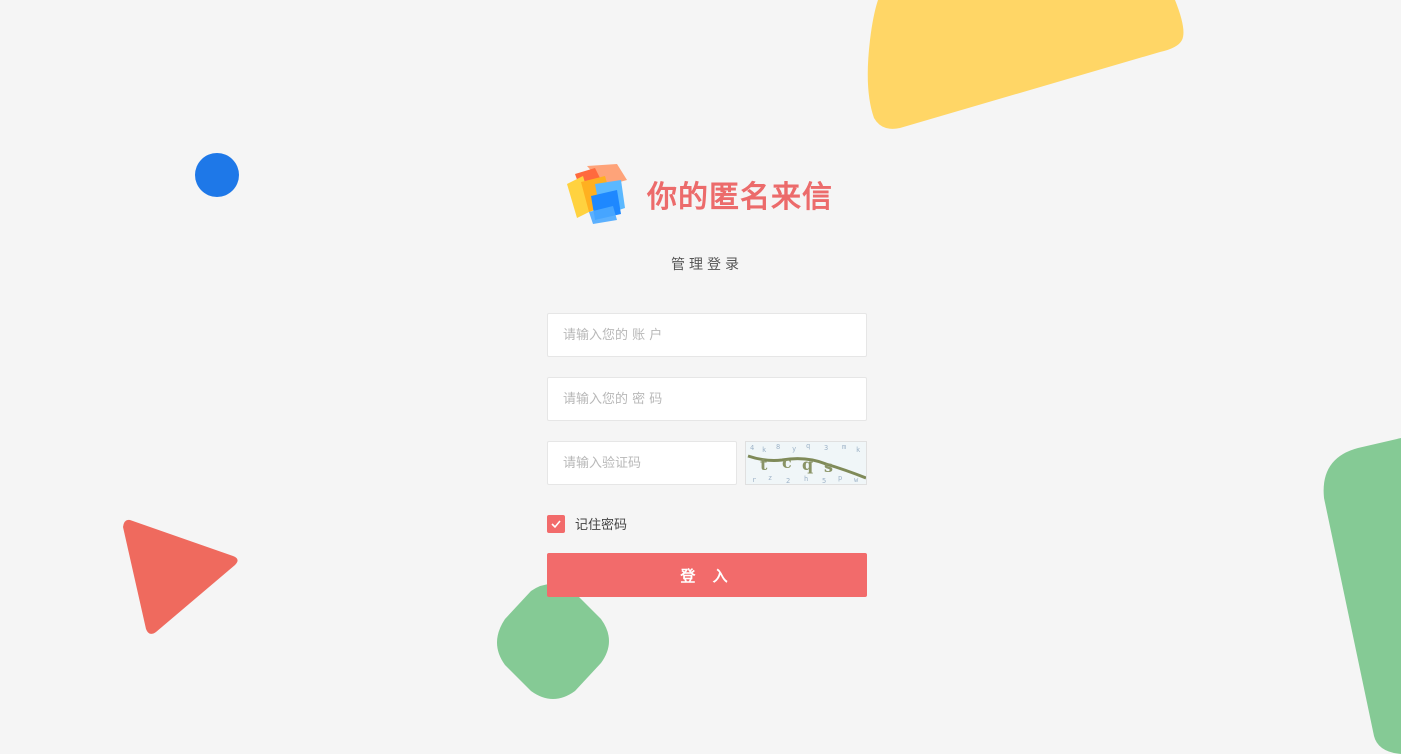 The image size is (1401, 754). I want to click on account-input, so click(707, 335).